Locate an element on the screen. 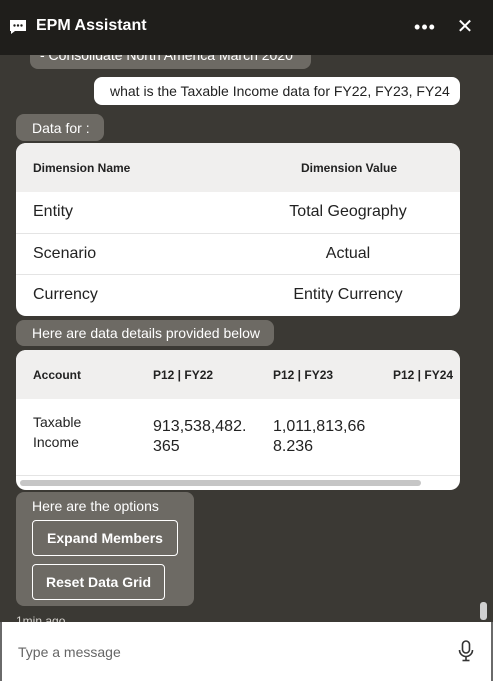 The height and width of the screenshot is (681, 493). fy23-value-cell: 1,011,813,668.236 is located at coordinates (319, 436).